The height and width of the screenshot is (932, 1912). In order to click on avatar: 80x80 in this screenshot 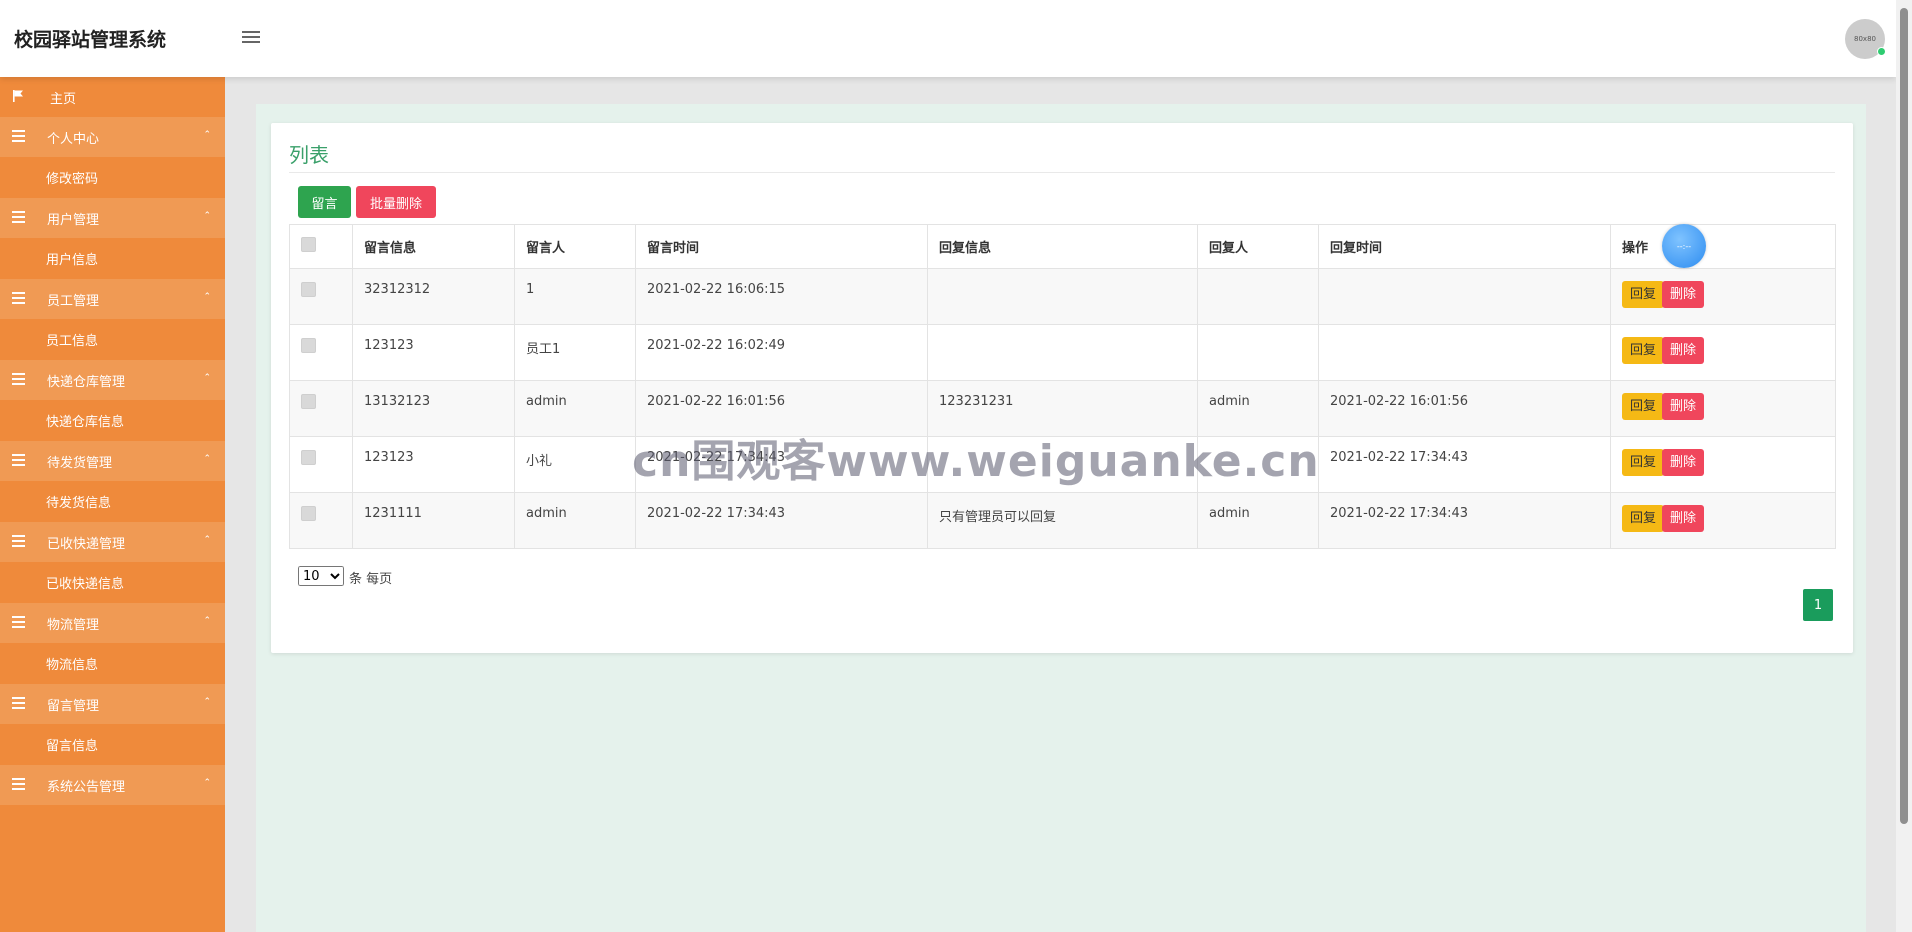, I will do `click(1865, 39)`.